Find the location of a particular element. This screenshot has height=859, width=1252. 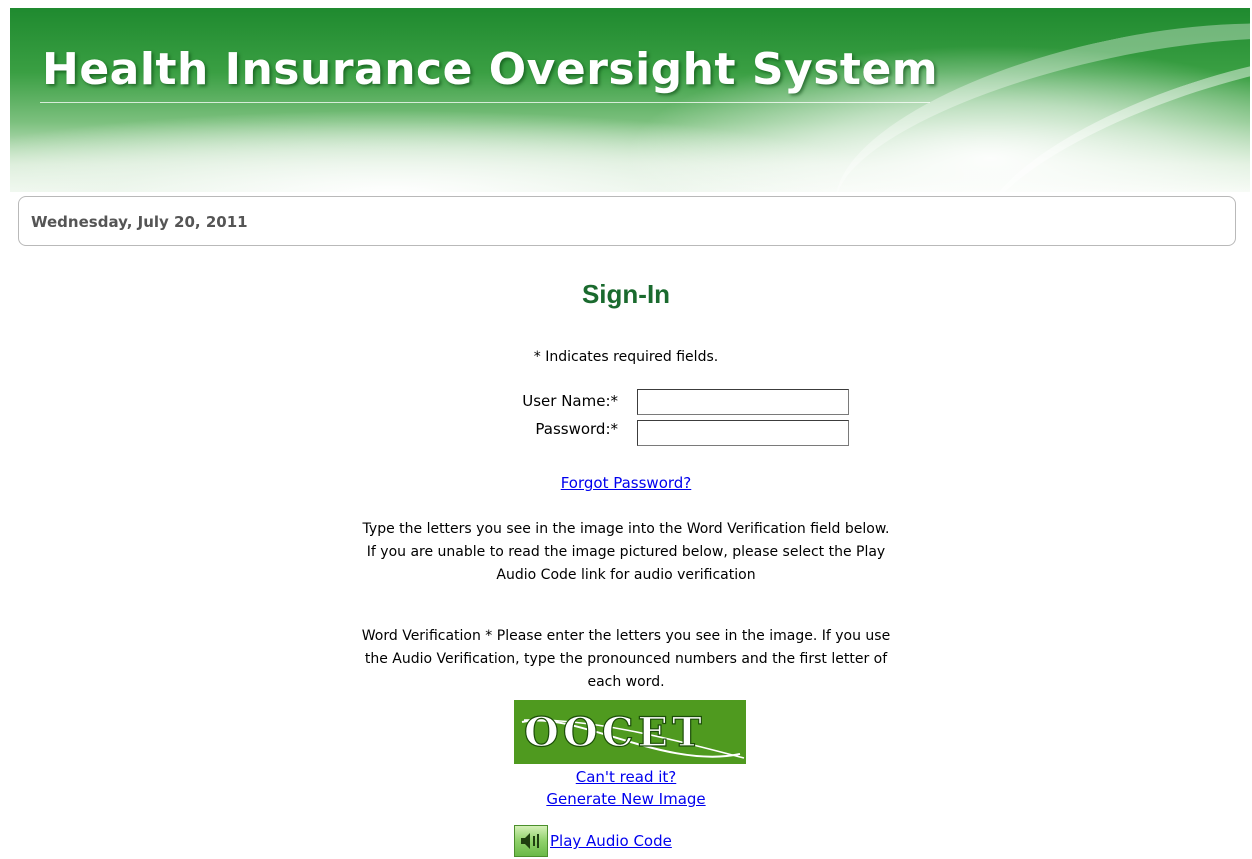

title-underline is located at coordinates (485, 102).